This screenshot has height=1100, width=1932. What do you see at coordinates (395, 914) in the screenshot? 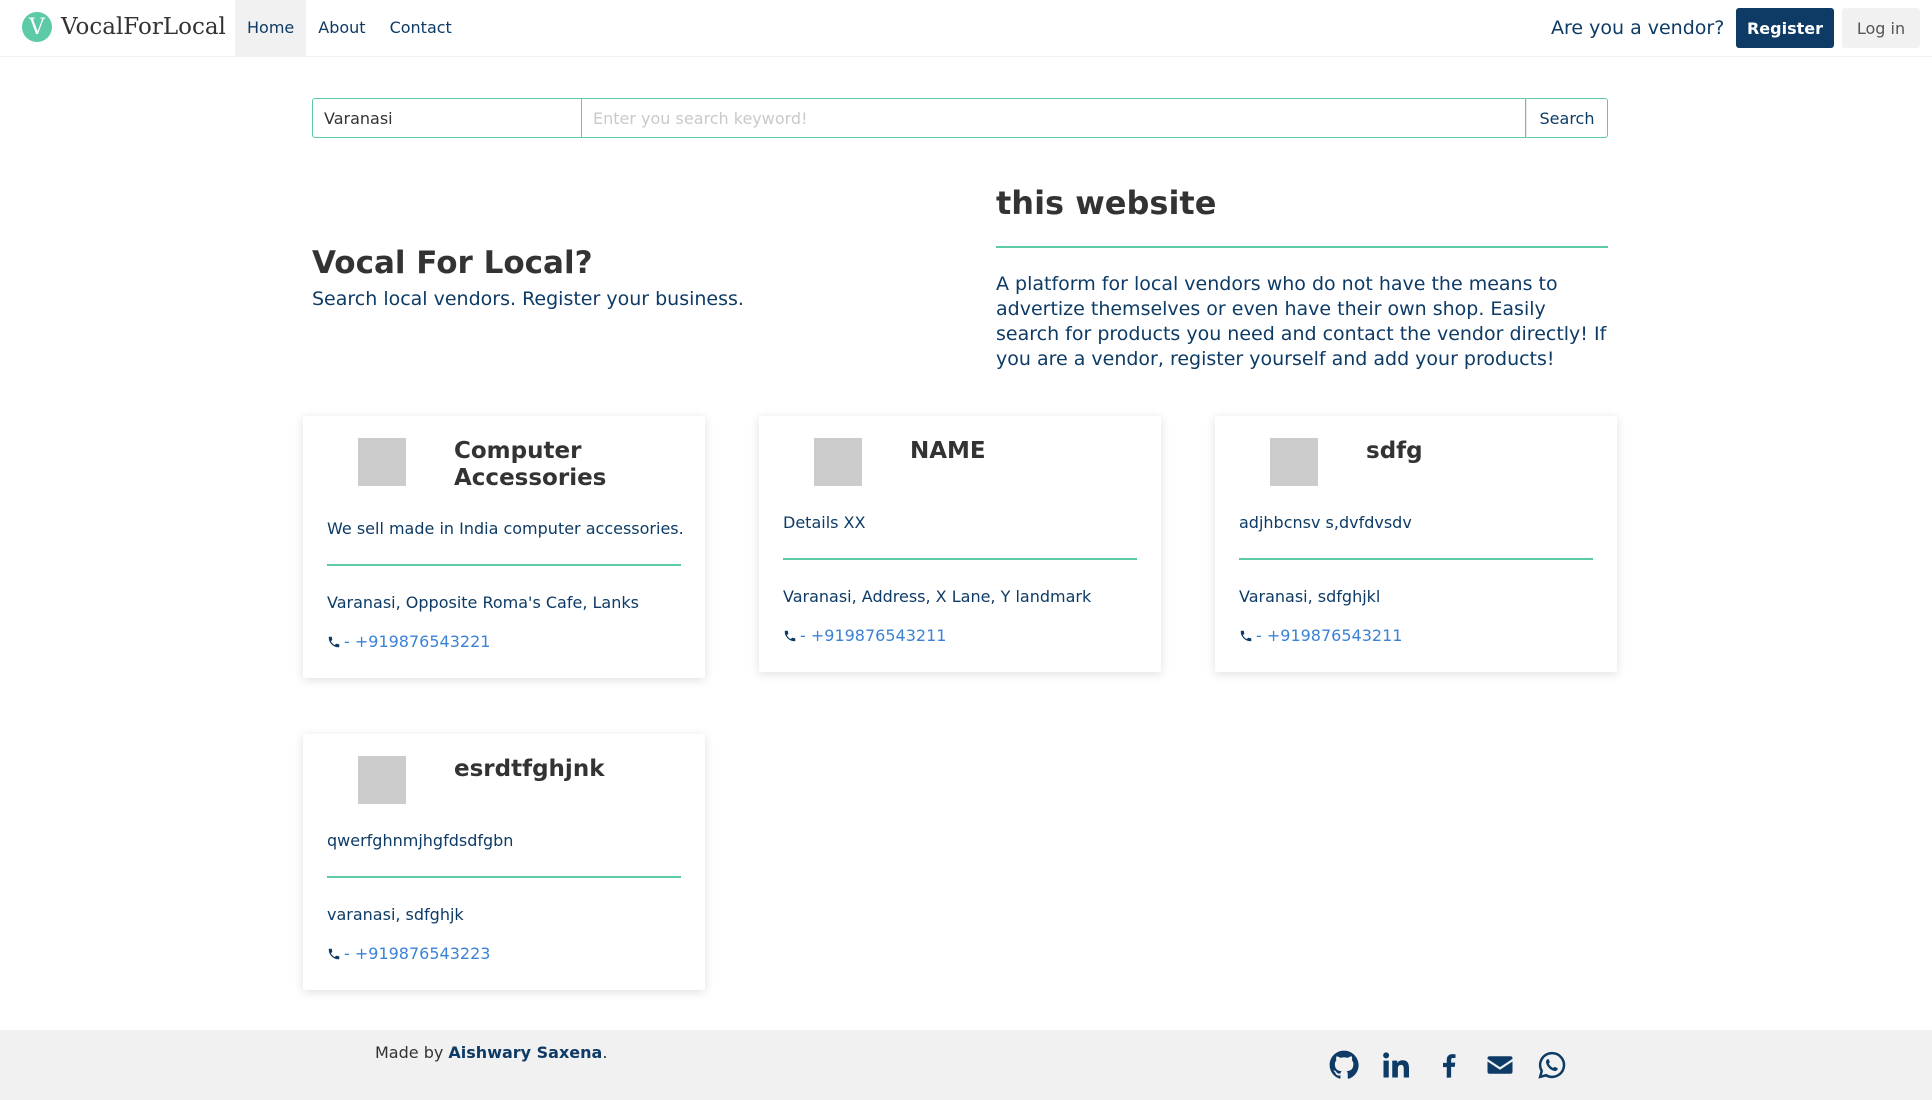
I see `vendor-address: varanasi, sdfghjk` at bounding box center [395, 914].